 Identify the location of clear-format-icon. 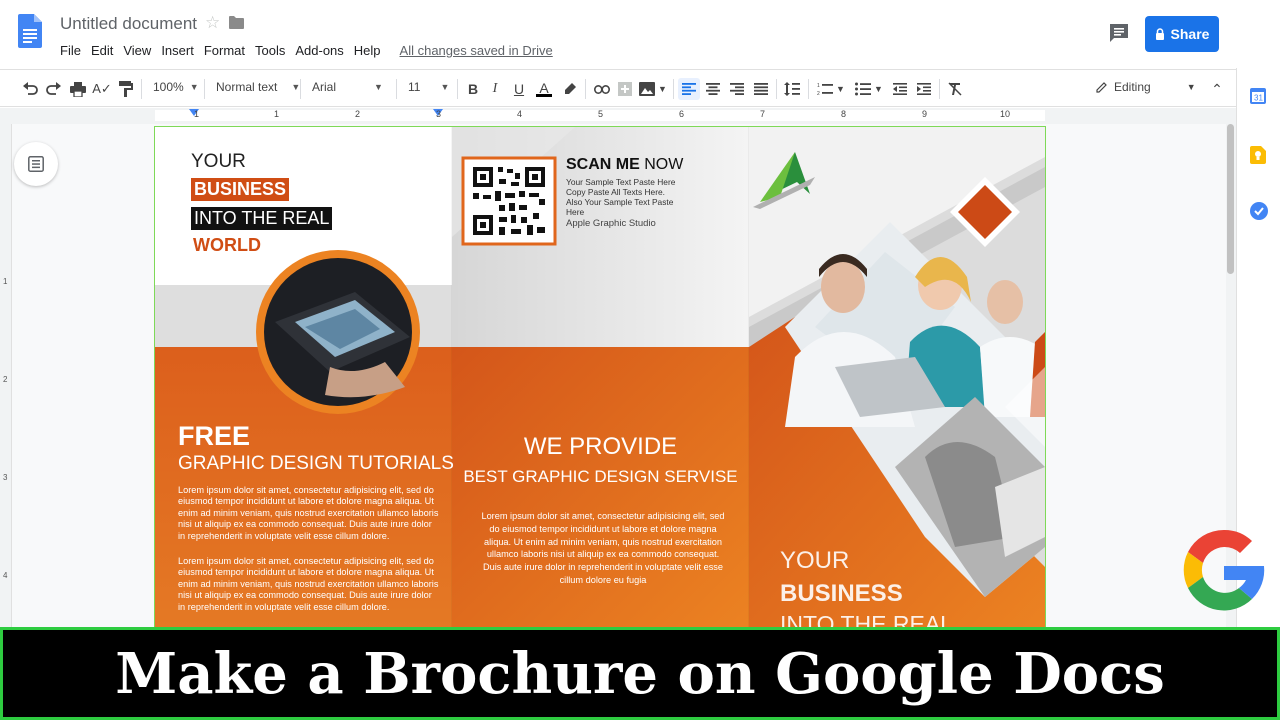
(955, 89).